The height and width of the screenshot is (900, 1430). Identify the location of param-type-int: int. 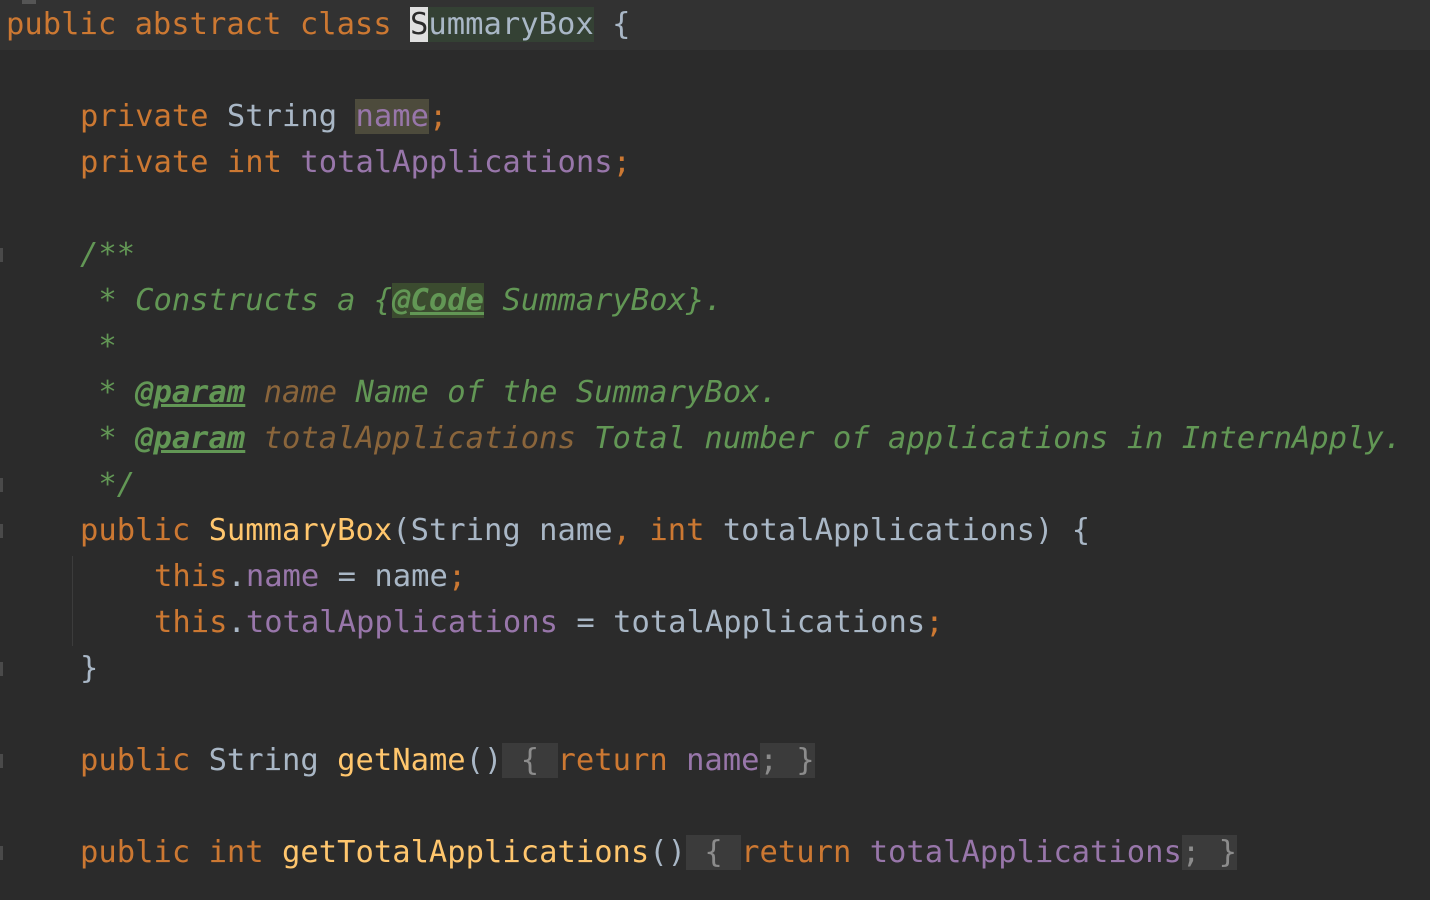
(677, 530).